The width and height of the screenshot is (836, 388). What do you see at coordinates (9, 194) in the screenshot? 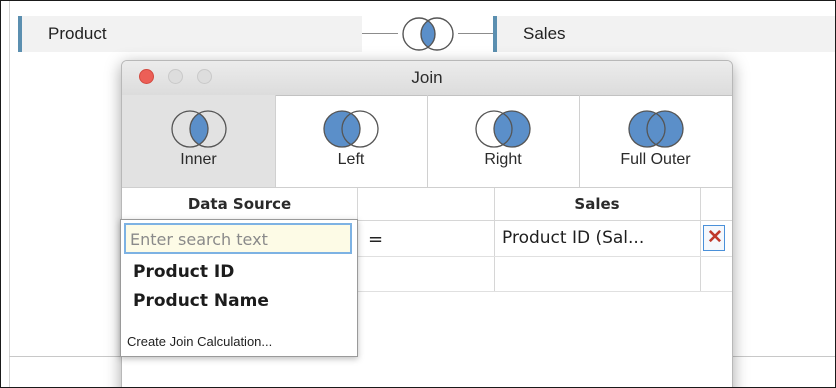
I see `canvas-edge` at bounding box center [9, 194].